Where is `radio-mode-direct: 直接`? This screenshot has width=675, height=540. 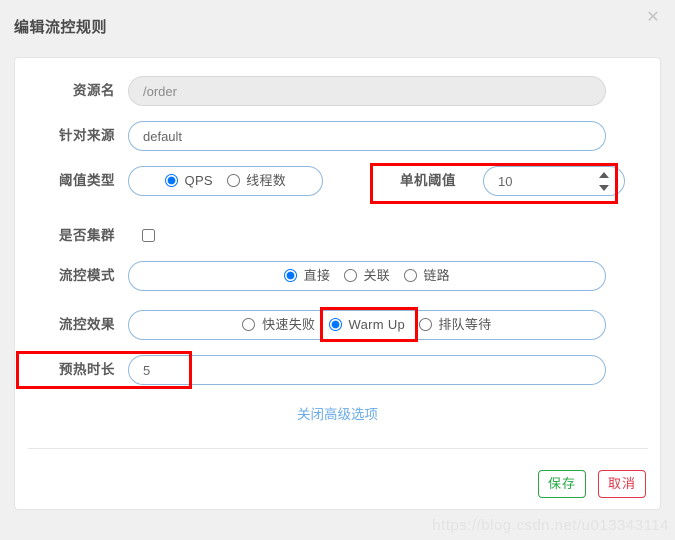 radio-mode-direct: 直接 is located at coordinates (307, 276).